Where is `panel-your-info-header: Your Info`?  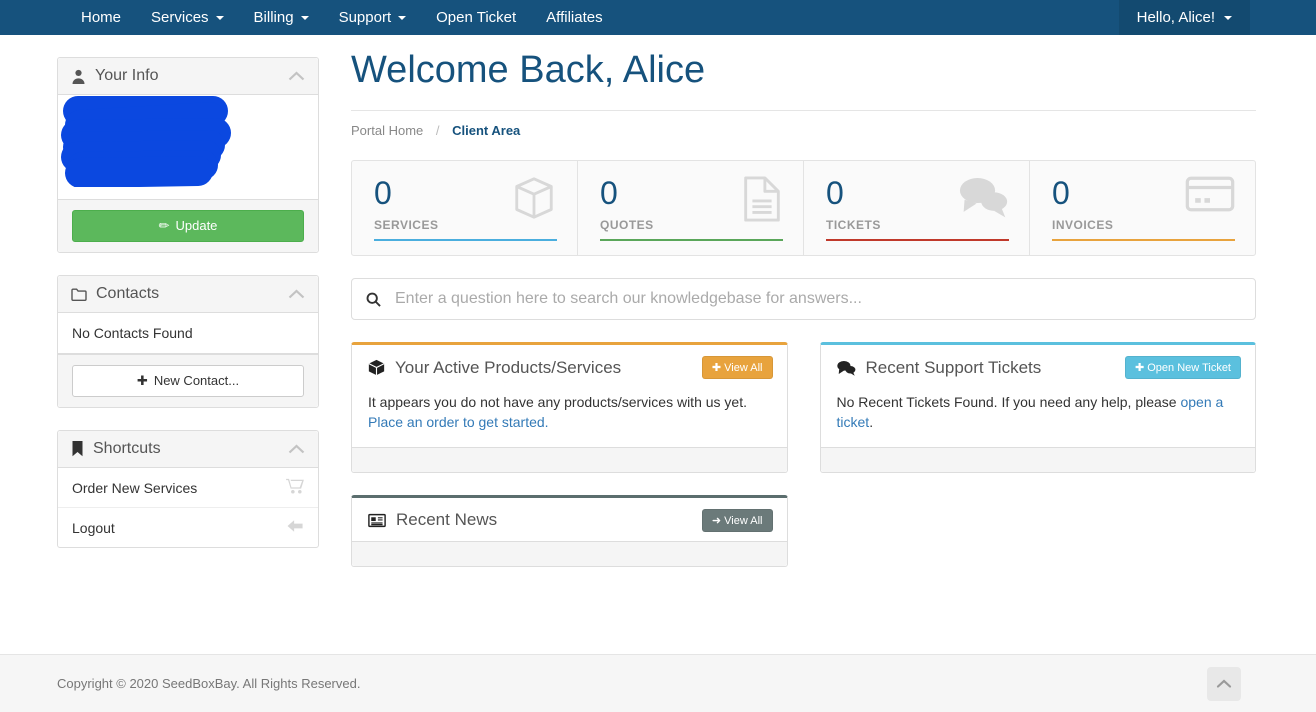 panel-your-info-header: Your Info is located at coordinates (188, 76).